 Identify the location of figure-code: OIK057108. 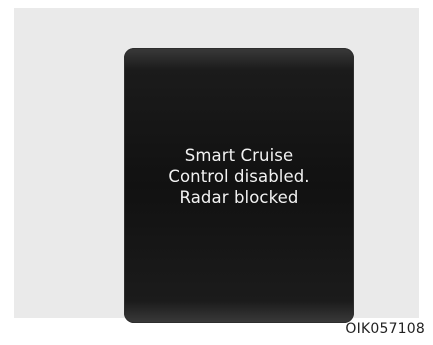
(385, 329).